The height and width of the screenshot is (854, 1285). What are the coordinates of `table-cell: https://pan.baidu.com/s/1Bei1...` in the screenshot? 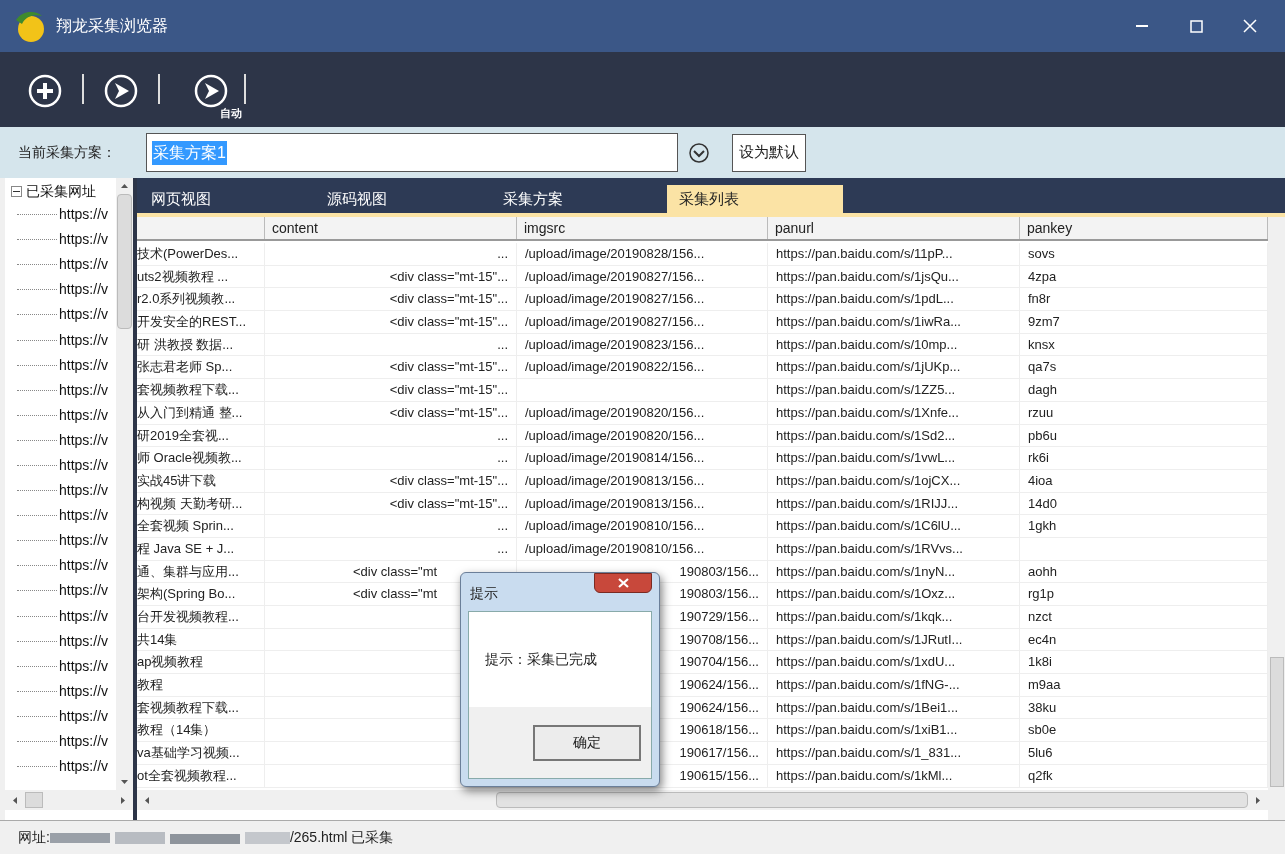 It's located at (894, 708).